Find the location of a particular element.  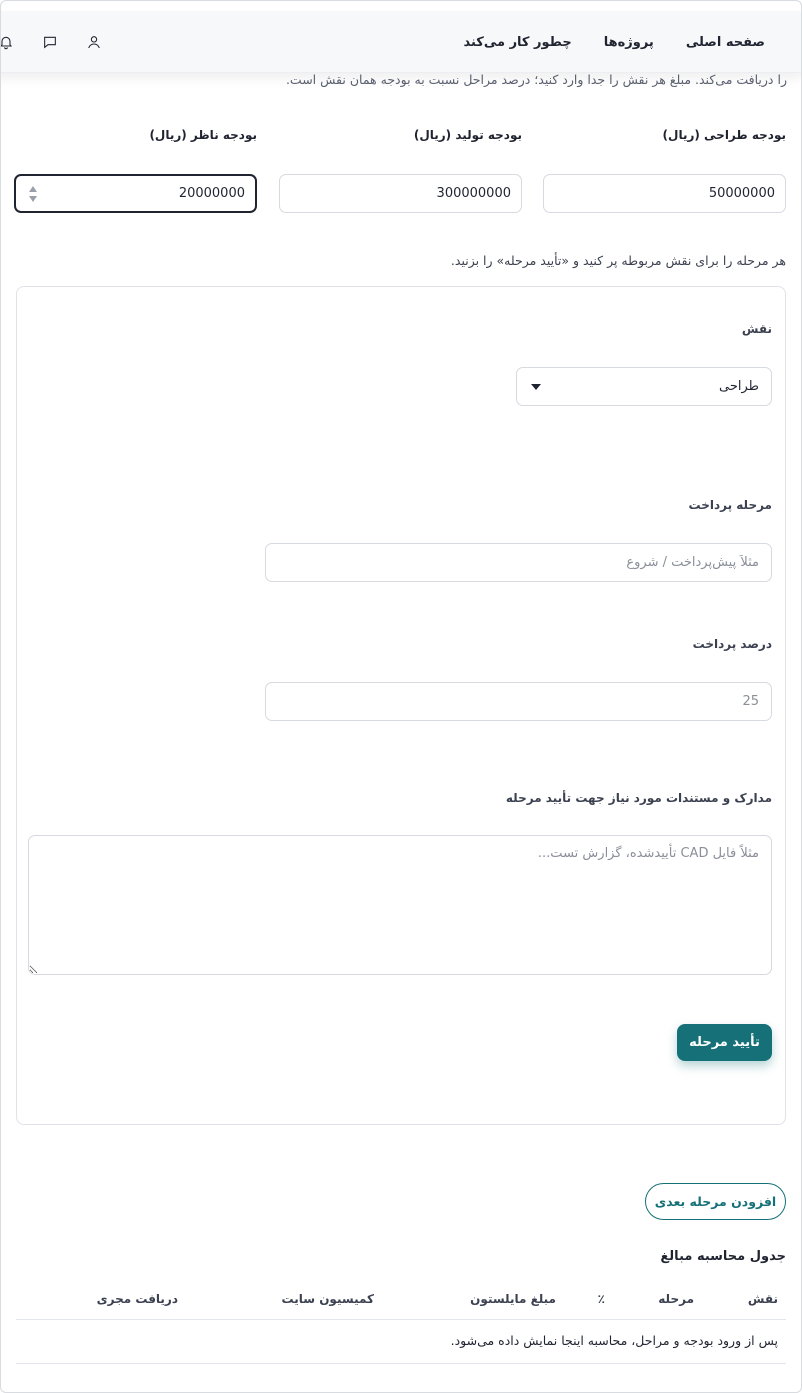

production-budget-group: بودجه تولید (ریال) is located at coordinates (400, 170).